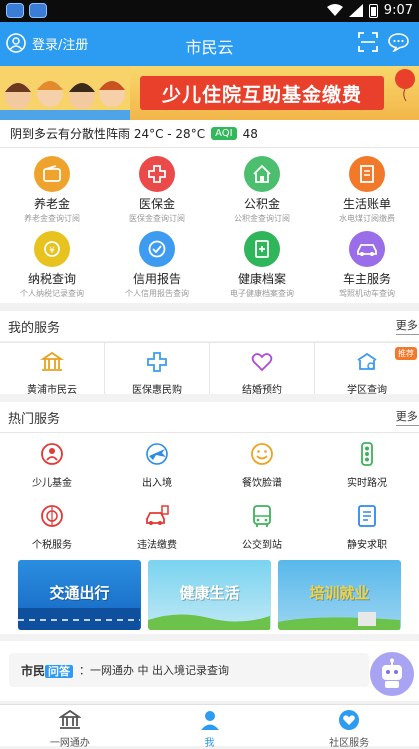  Describe the element at coordinates (157, 218) in the screenshot. I see `quick-service-sub: 医保金查询订阅` at that location.